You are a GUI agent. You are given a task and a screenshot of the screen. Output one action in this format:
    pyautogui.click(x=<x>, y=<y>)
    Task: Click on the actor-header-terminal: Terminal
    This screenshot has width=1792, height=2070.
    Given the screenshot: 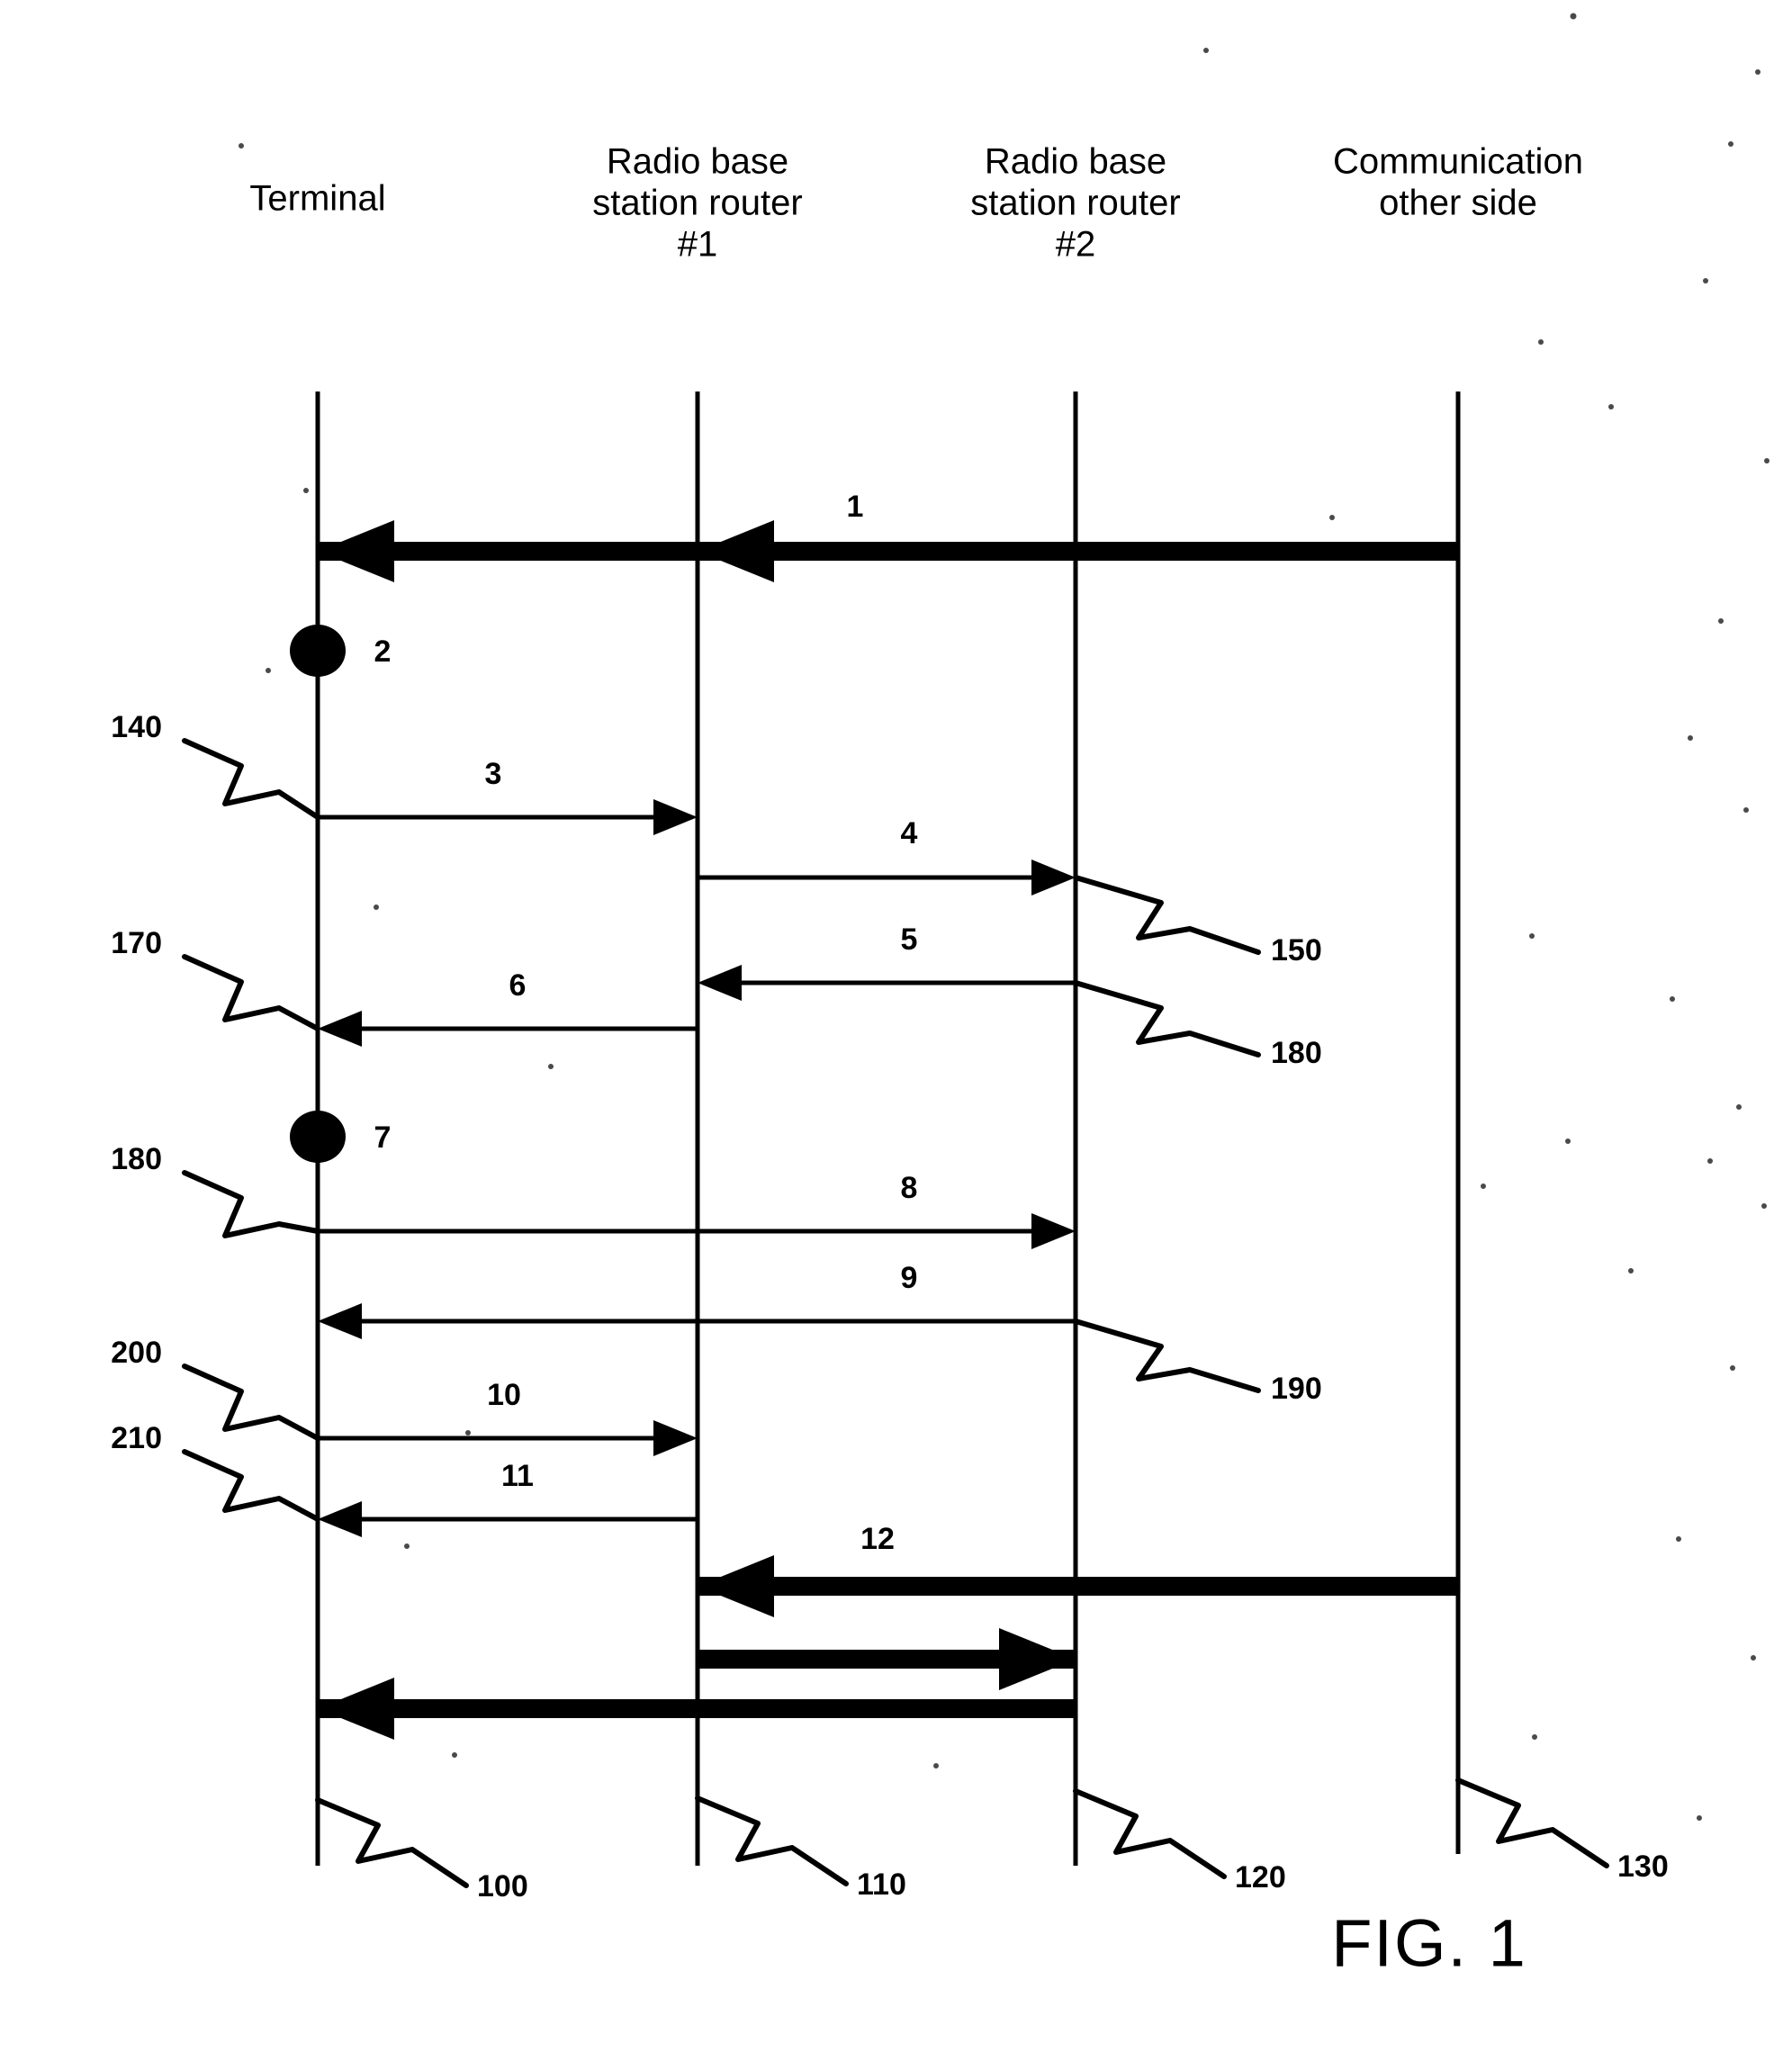 What is the action you would take?
    pyautogui.click(x=317, y=199)
    